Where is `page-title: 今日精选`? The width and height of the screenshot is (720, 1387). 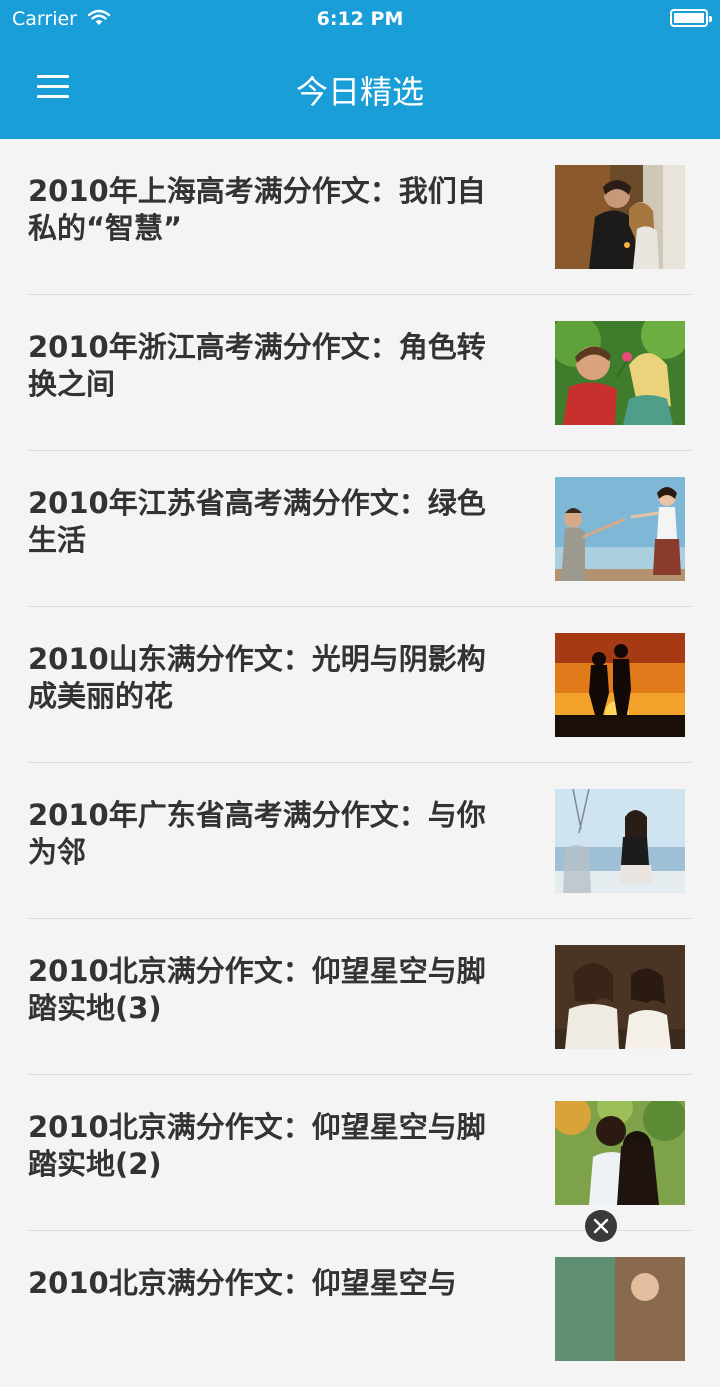 page-title: 今日精选 is located at coordinates (359, 92).